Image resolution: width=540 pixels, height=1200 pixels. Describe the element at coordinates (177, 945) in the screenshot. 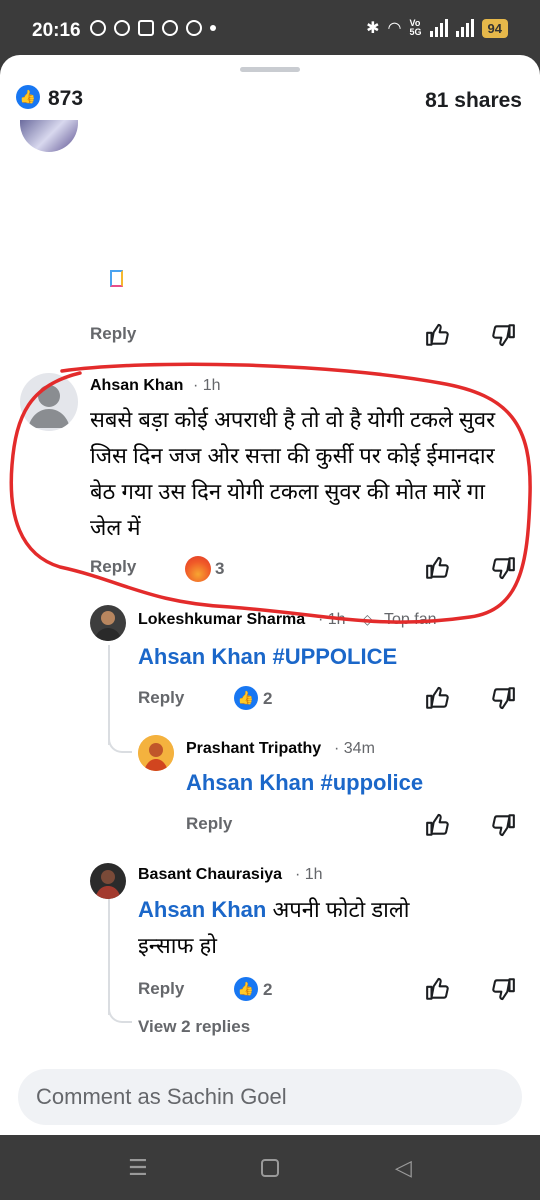

I see `reply-text-line2: इन्साफ हो` at that location.